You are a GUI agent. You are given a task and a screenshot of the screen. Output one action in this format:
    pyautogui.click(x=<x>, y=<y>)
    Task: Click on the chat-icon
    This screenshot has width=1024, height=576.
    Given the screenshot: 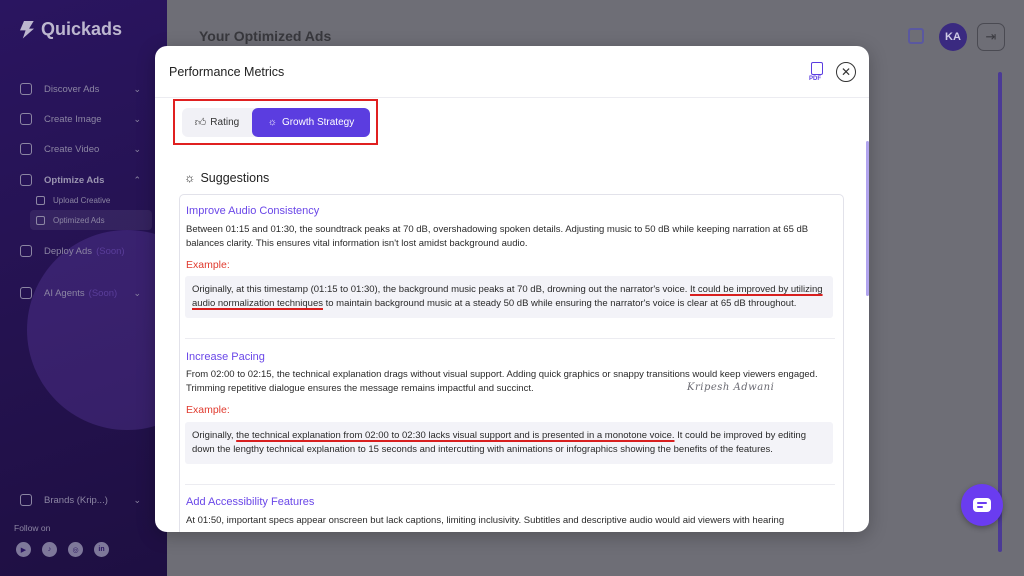 What is the action you would take?
    pyautogui.click(x=982, y=505)
    